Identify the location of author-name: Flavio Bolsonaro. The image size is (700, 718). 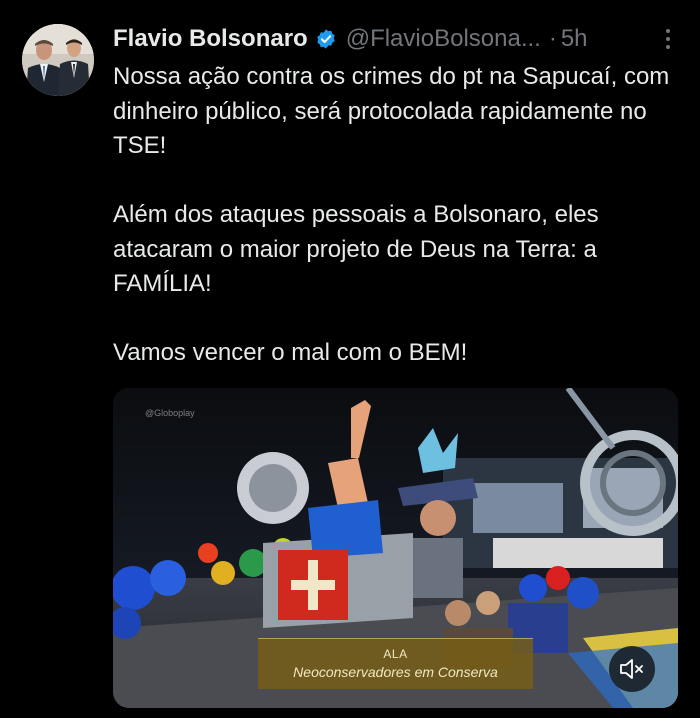
(210, 39).